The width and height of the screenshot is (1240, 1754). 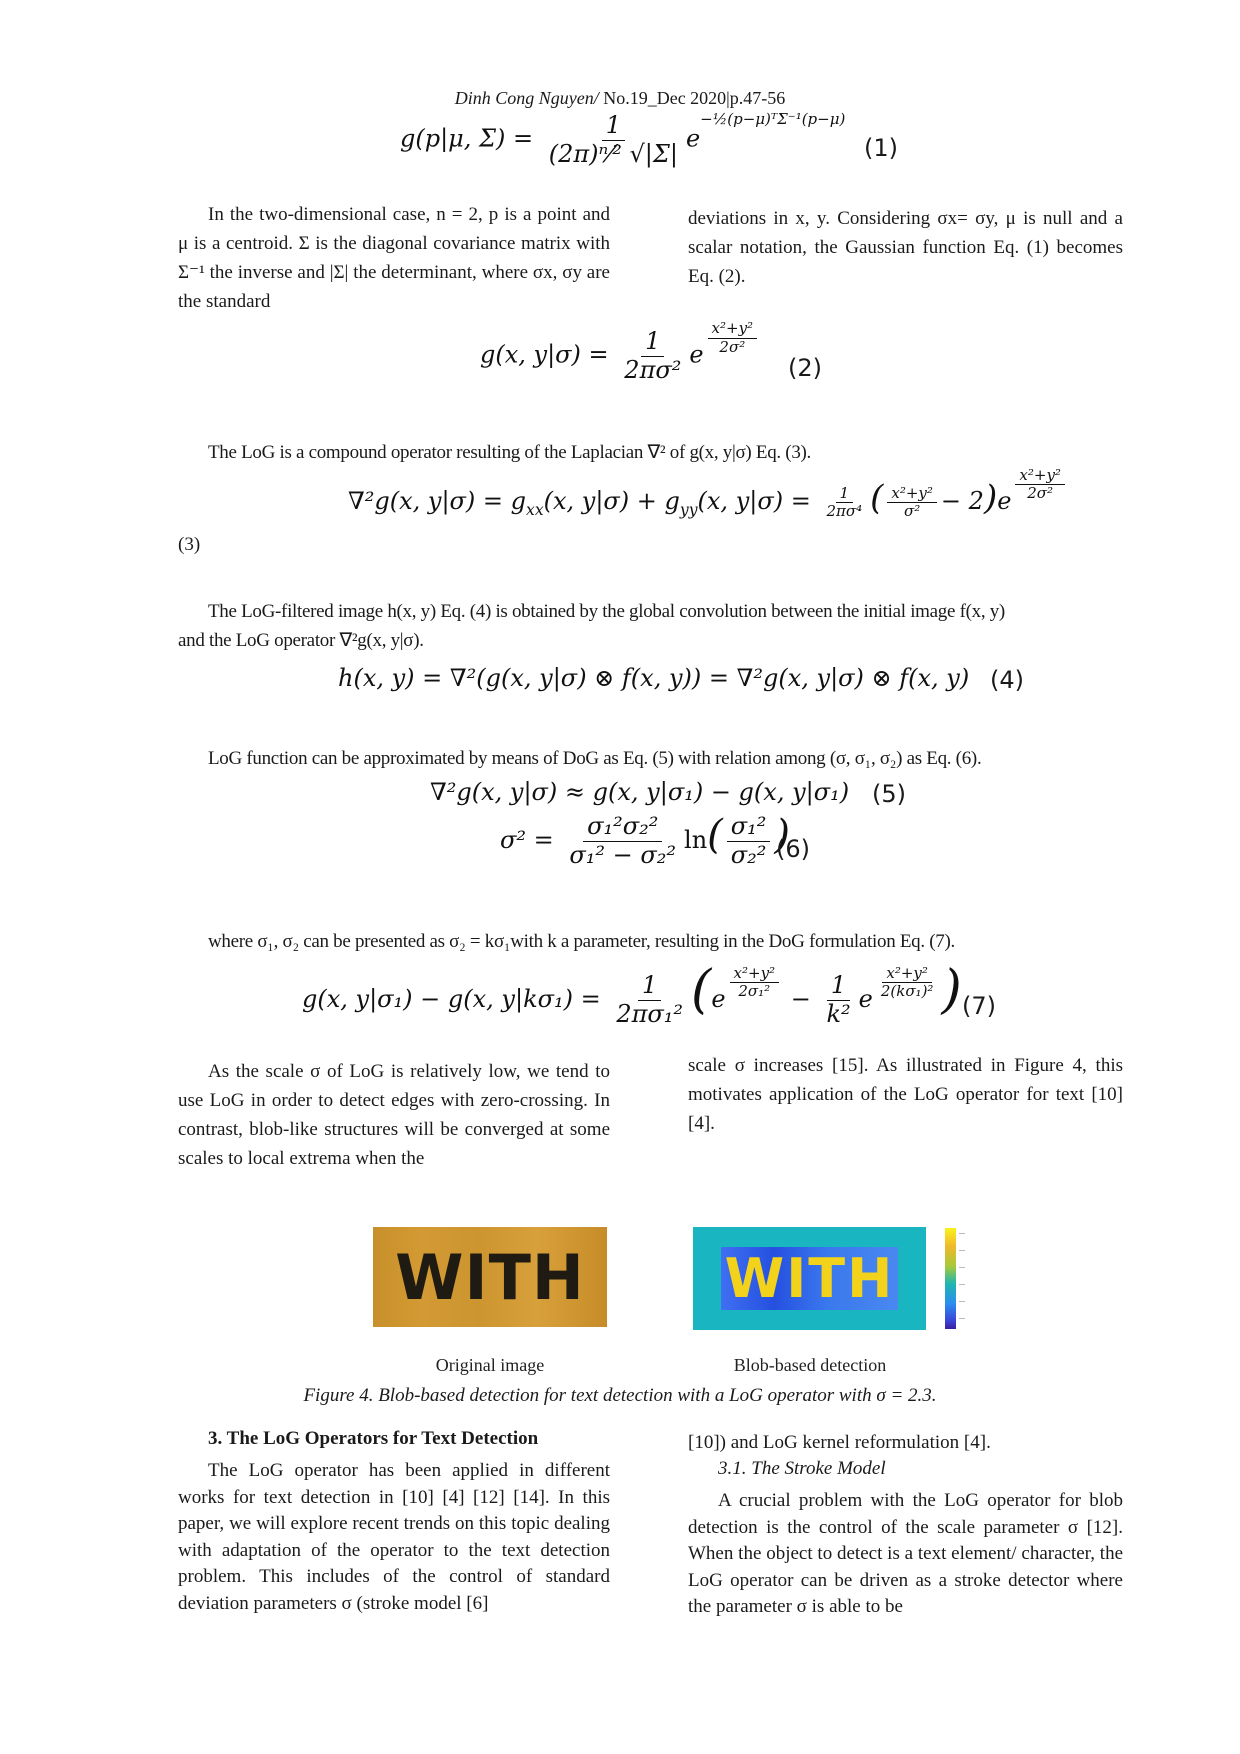 I want to click on equation-5: ∇²g(x, y|σ) ≈ g(x, y|σ₁) − g(x, y|σ₁), so click(x=639, y=792).